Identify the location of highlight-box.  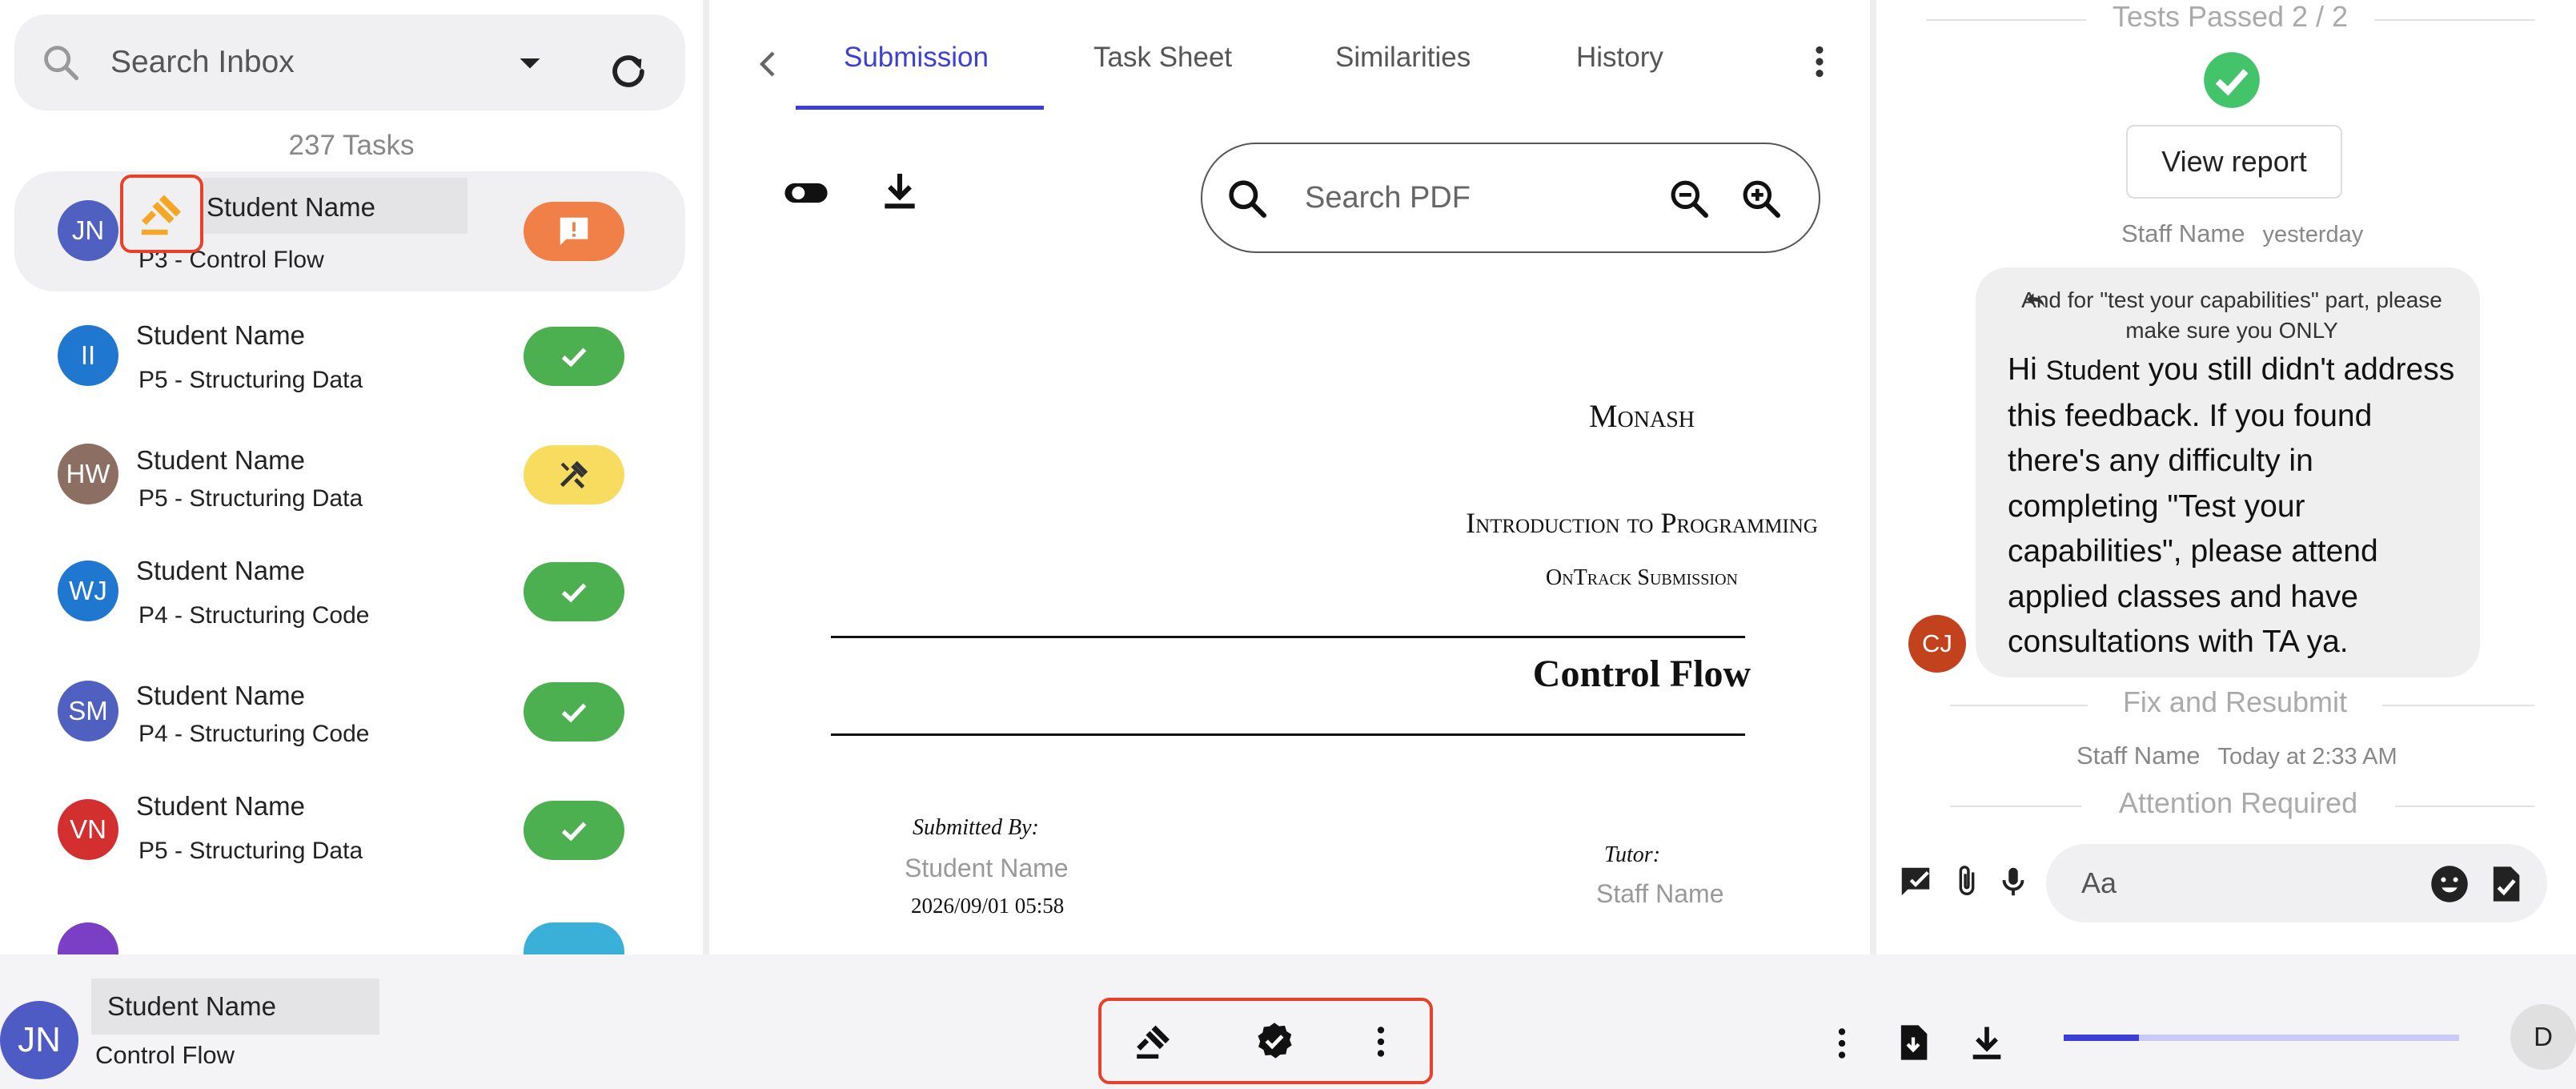
(161, 214).